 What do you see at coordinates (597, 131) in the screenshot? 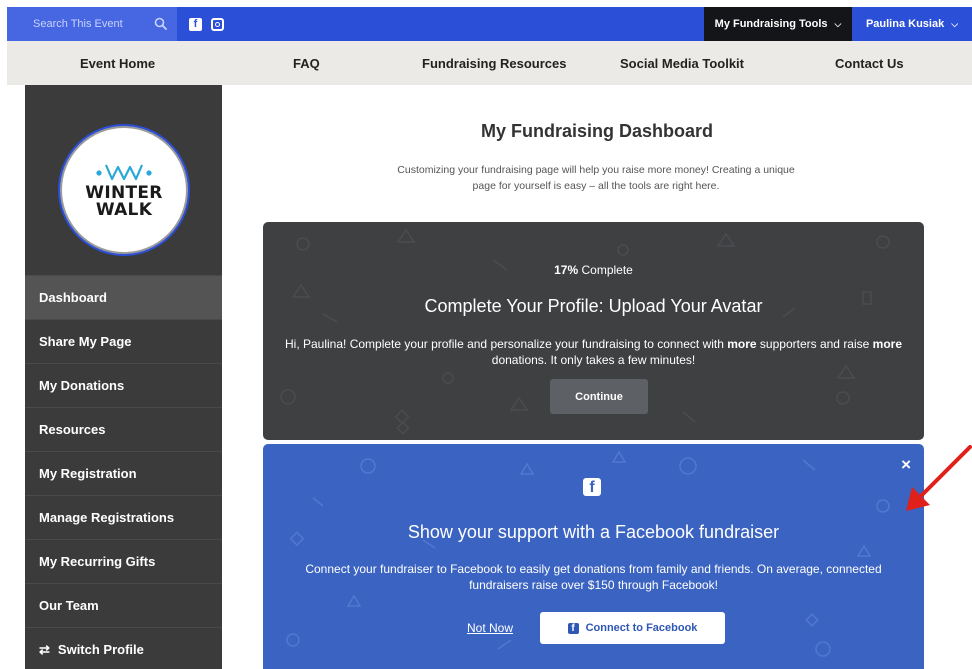
I see `page-title: My Fundraising Dashboard` at bounding box center [597, 131].